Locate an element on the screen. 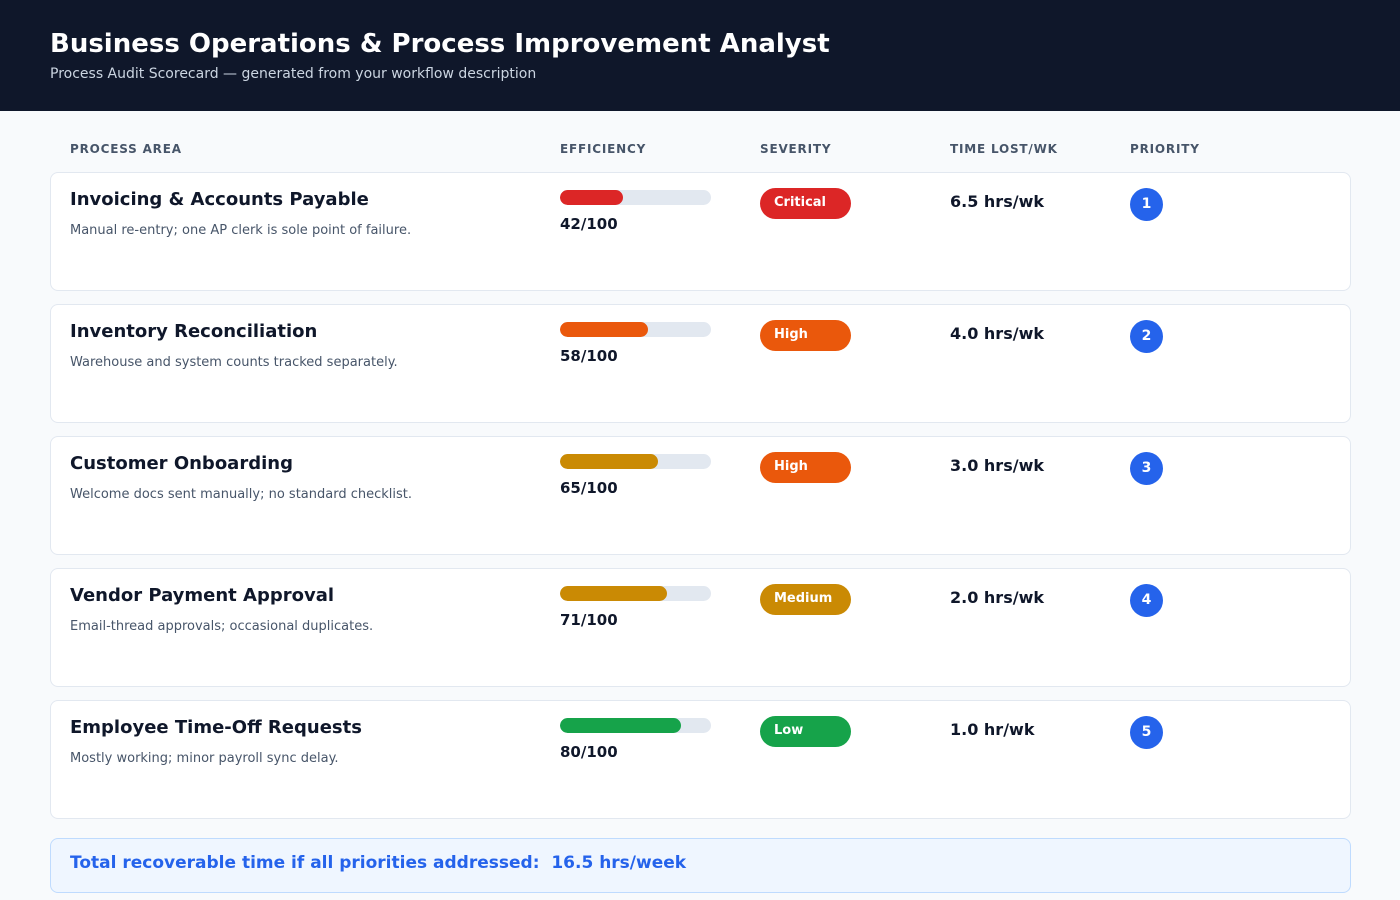 The image size is (1400, 900). priority-badge: 4 is located at coordinates (1146, 600).